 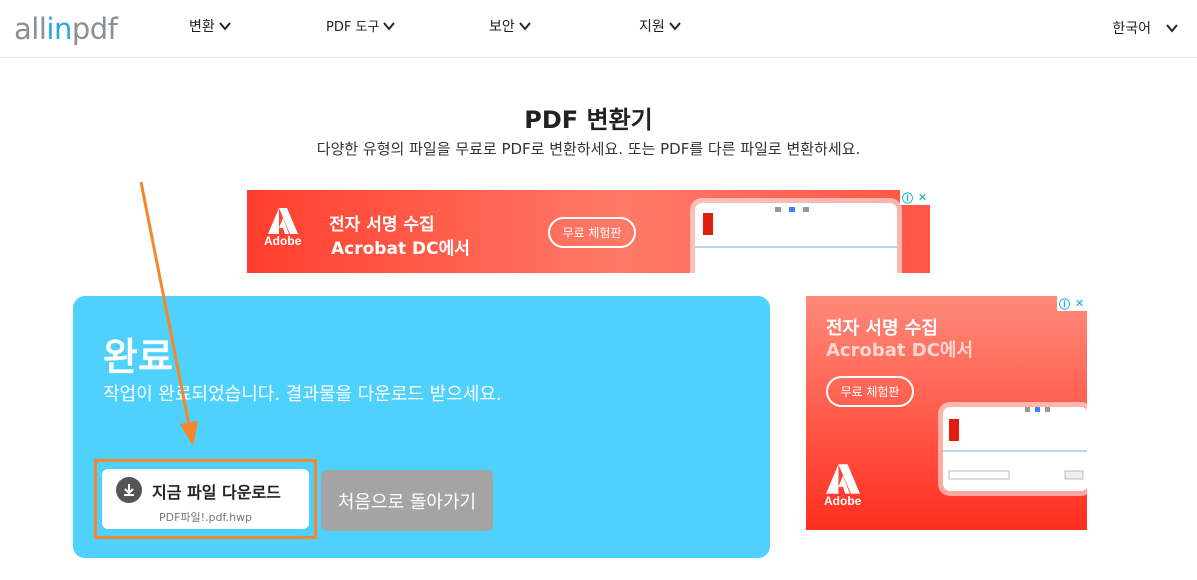 I want to click on nav-pdf-tools-label: PDF 도구, so click(x=353, y=27).